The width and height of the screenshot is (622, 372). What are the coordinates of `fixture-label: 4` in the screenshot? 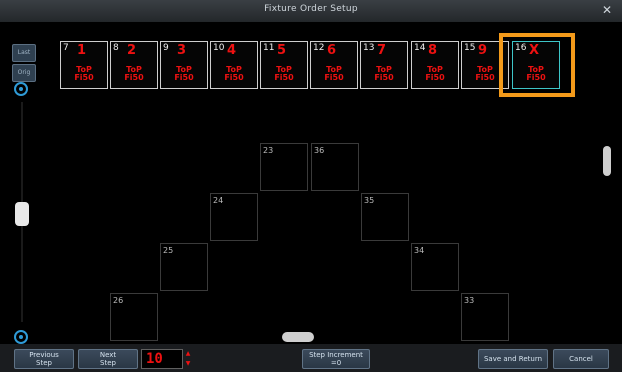 It's located at (232, 50).